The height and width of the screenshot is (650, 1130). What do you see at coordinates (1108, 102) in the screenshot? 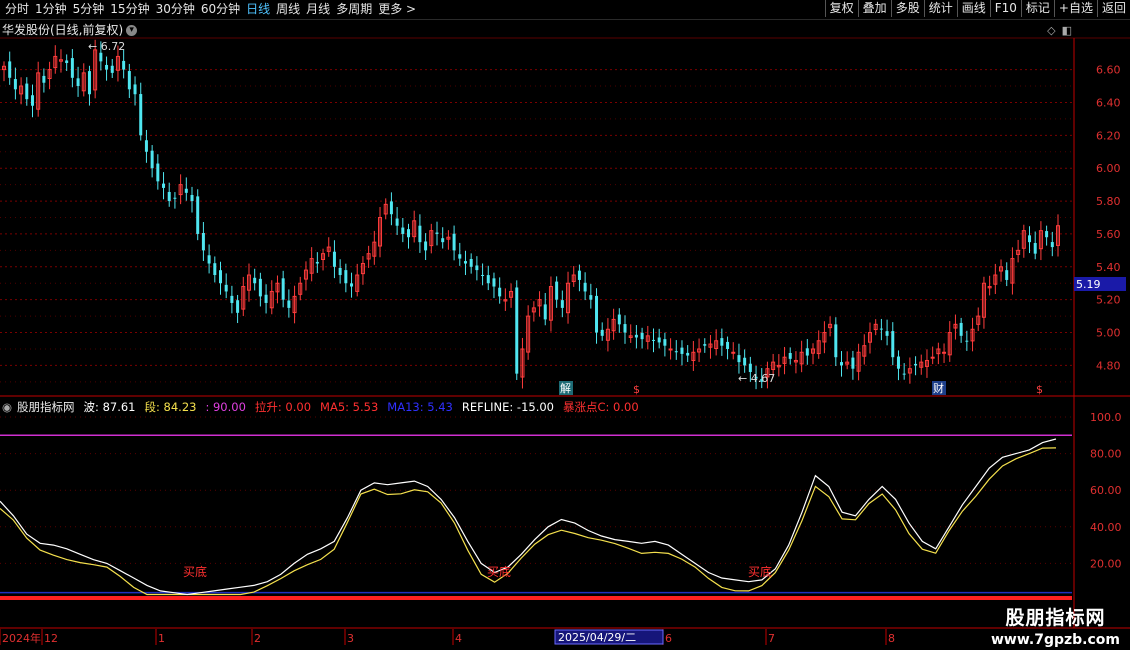
I see `price-label: 6.40` at bounding box center [1108, 102].